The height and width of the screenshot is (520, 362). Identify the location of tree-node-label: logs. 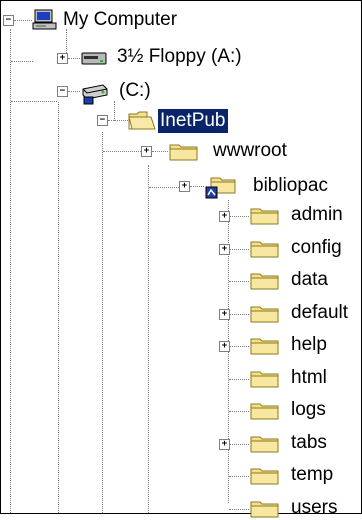
(308, 410).